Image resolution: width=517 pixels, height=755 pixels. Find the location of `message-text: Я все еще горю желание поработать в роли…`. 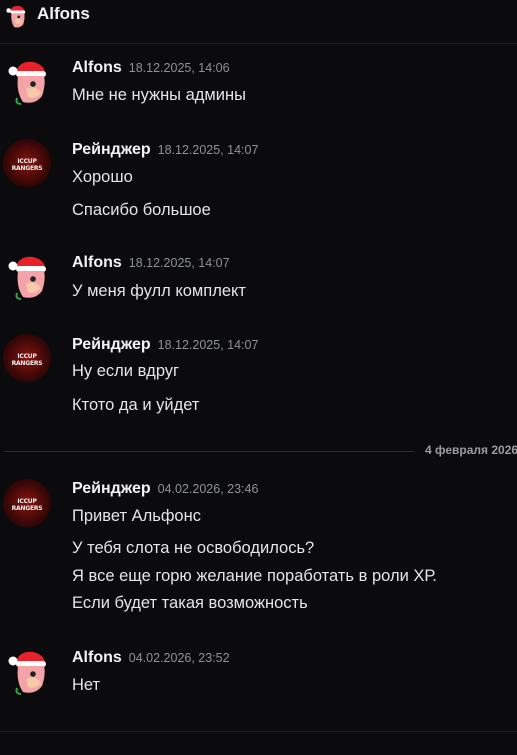

message-text: Я все еще горю желание поработать в роли… is located at coordinates (254, 576).